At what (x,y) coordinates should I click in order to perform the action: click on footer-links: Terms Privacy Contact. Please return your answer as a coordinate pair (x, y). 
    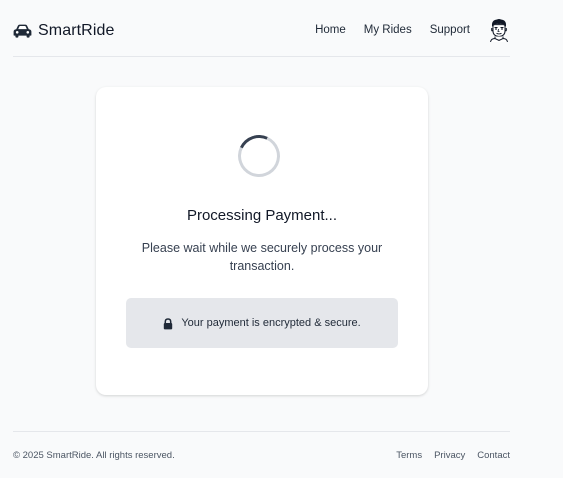
    Looking at the image, I should click on (447, 455).